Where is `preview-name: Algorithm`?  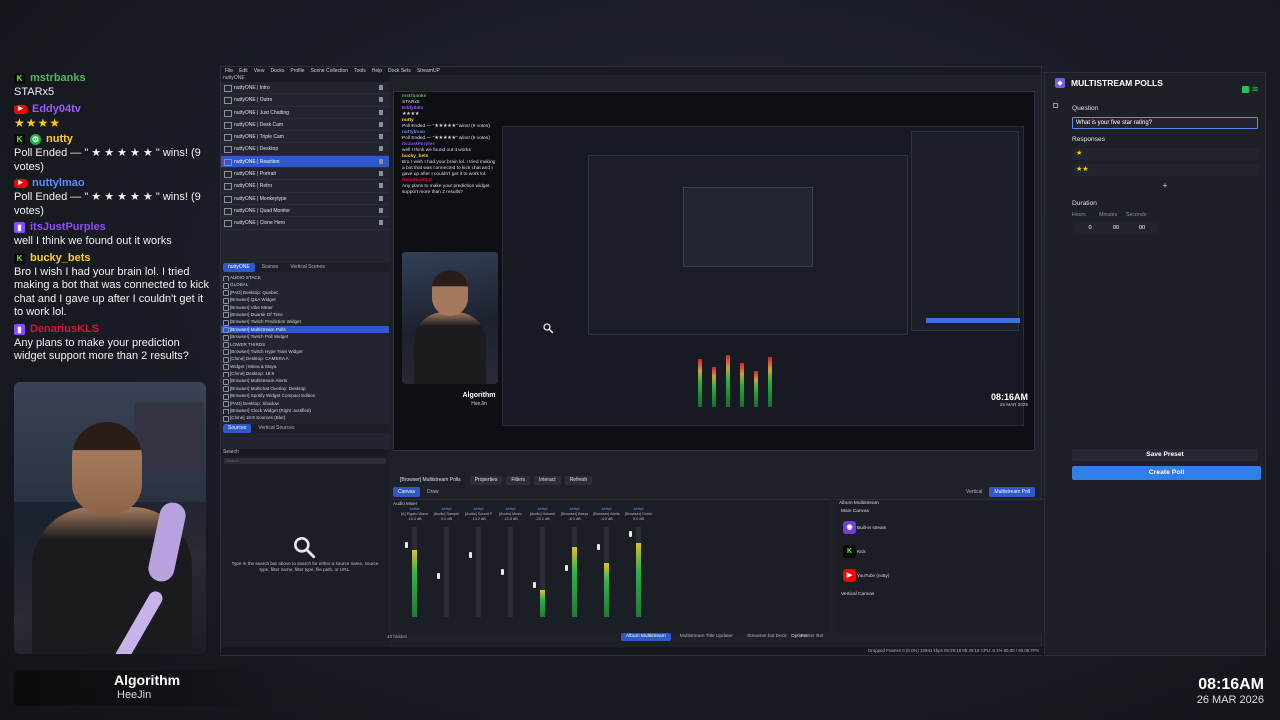 preview-name: Algorithm is located at coordinates (479, 395).